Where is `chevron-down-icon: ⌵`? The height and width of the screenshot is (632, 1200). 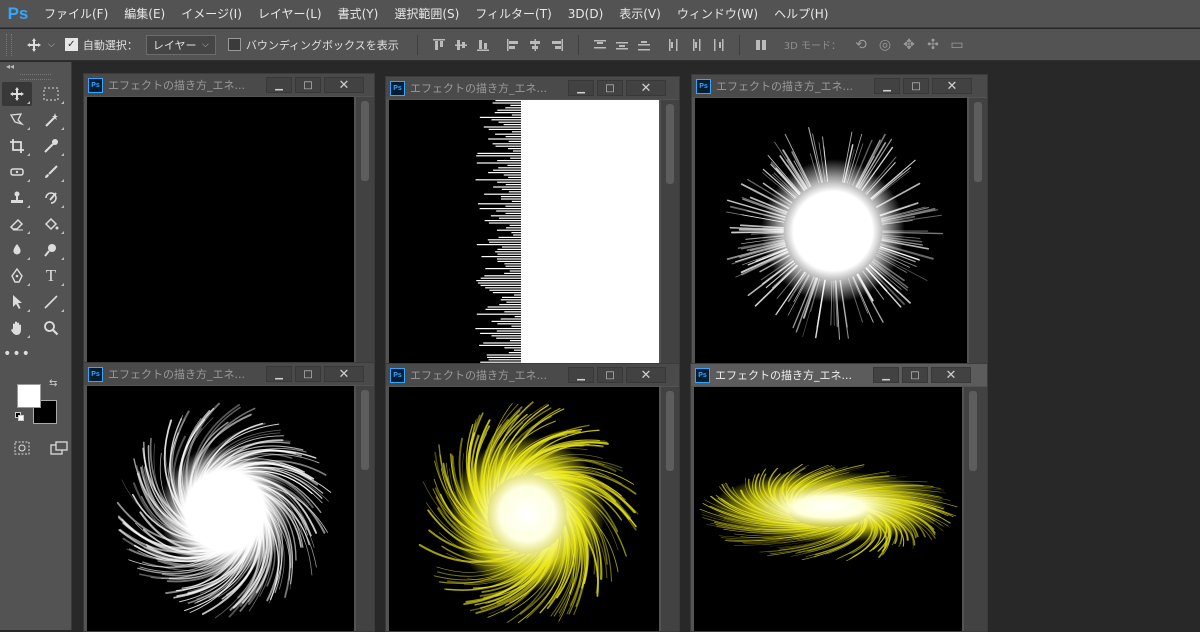 chevron-down-icon: ⌵ is located at coordinates (51, 45).